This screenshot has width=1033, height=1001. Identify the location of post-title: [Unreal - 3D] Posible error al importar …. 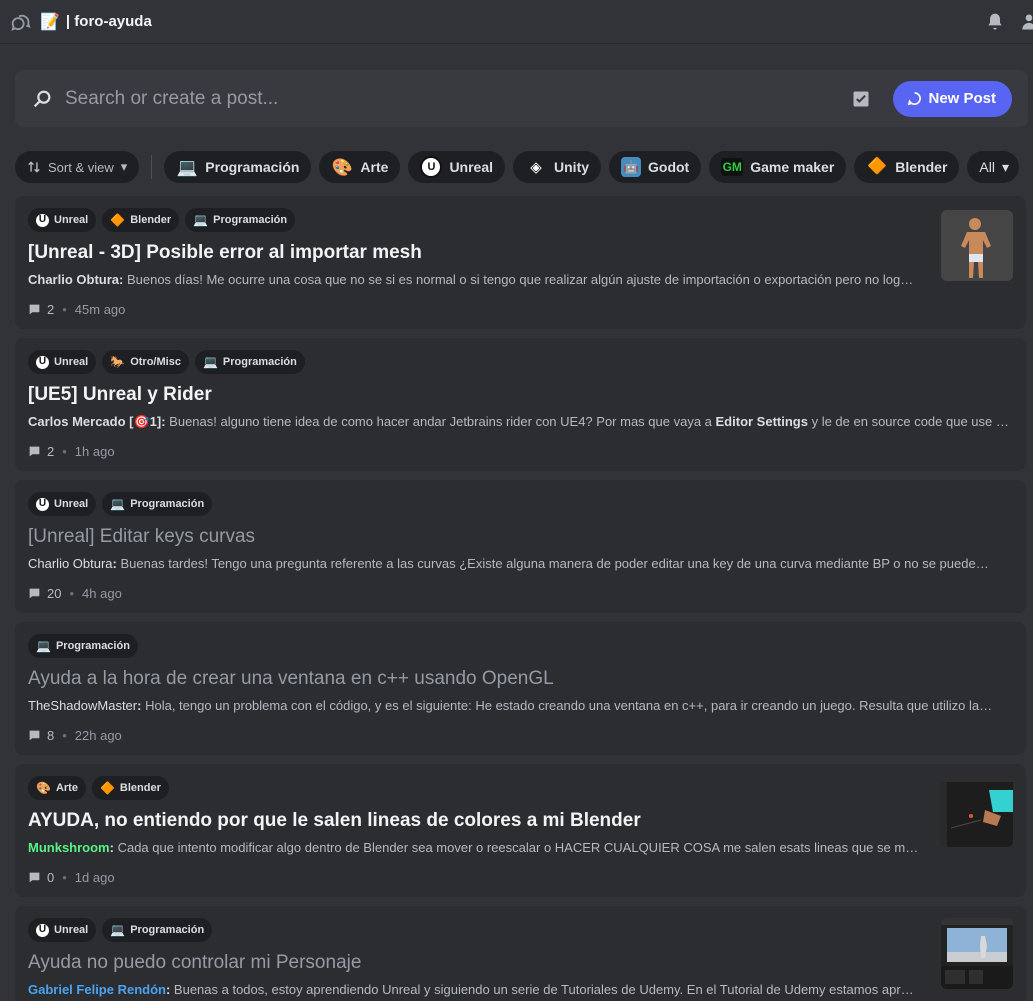
(520, 254).